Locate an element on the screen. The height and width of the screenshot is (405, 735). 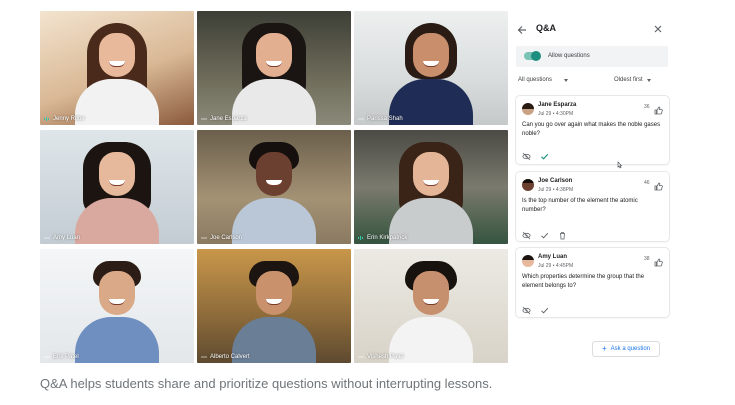
participant-name: Erin Kirkpatrick is located at coordinates (387, 238).